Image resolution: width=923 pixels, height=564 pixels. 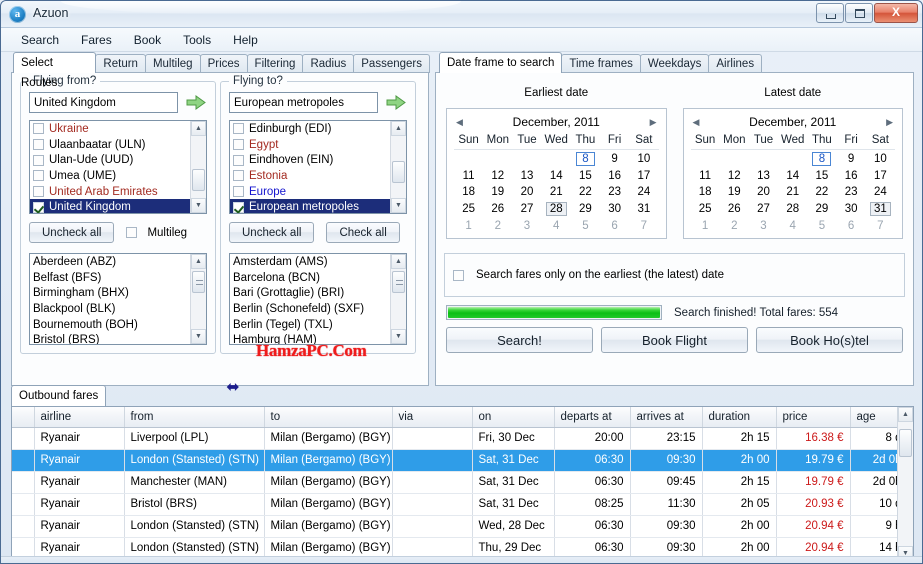 What do you see at coordinates (310, 129) in the screenshot?
I see `list-item: Edinburgh (EDI)` at bounding box center [310, 129].